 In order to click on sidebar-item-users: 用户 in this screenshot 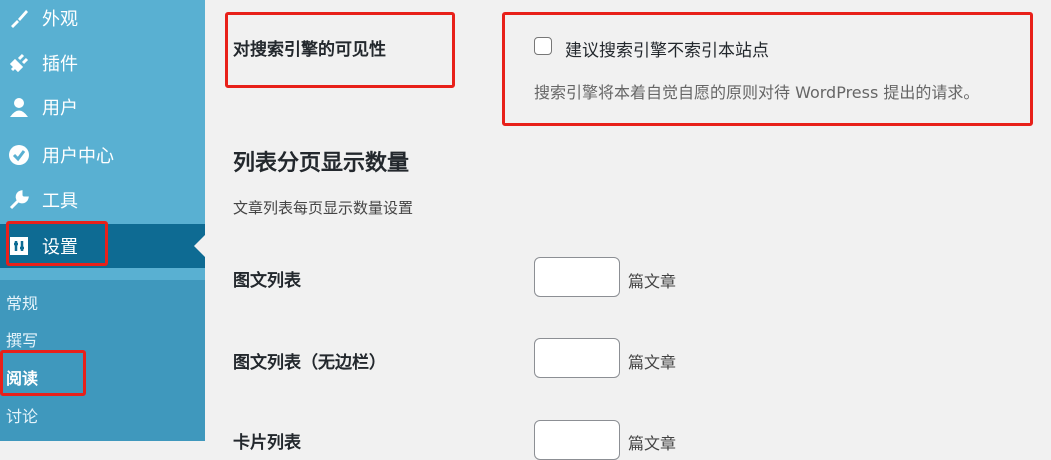, I will do `click(102, 107)`.